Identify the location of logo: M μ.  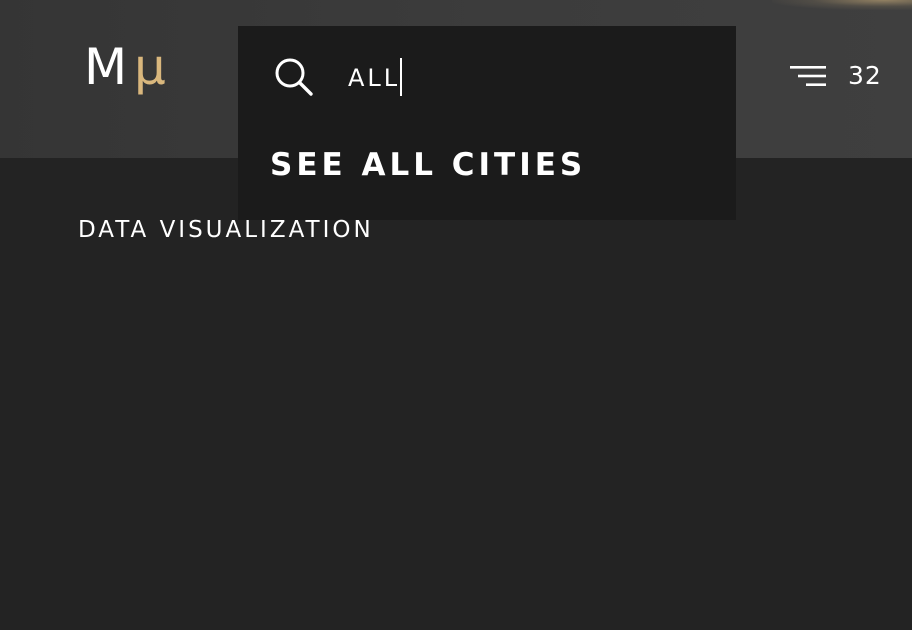
(129, 80).